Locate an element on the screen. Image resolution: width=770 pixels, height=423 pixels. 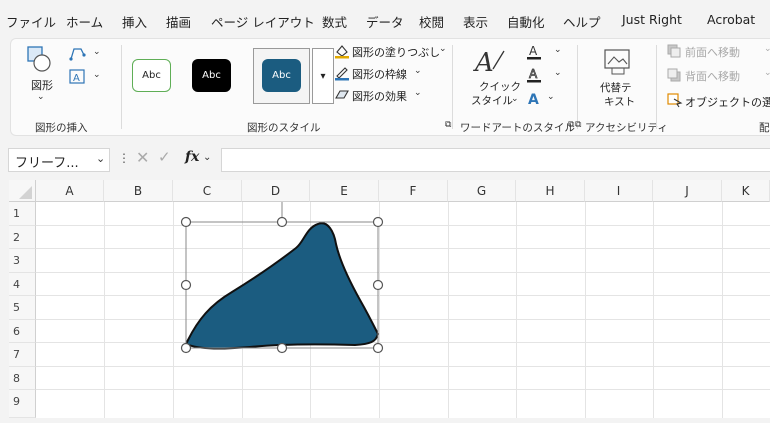
tab-page-layout: ページ レイアウト is located at coordinates (263, 21).